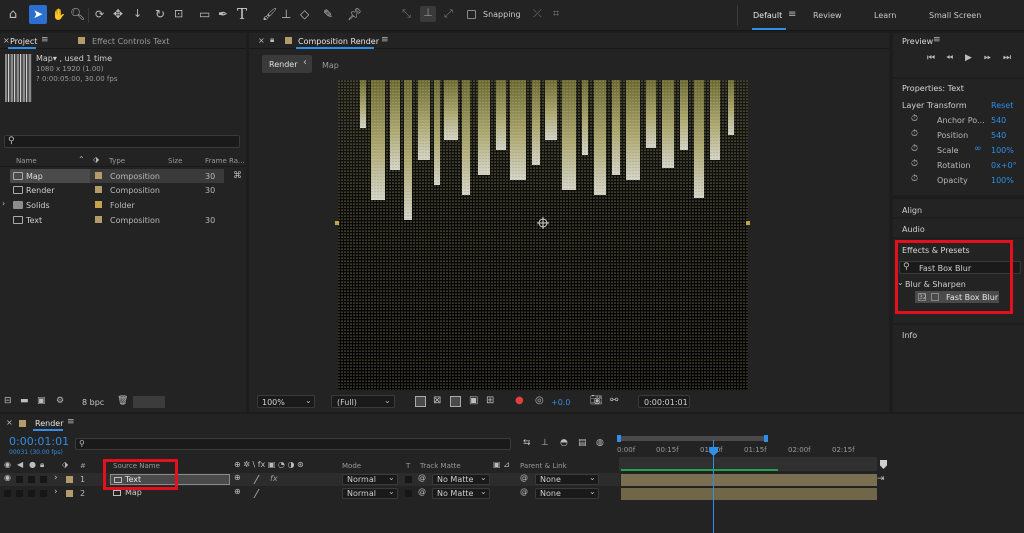  What do you see at coordinates (748, 464) in the screenshot?
I see `ruler-bar` at bounding box center [748, 464].